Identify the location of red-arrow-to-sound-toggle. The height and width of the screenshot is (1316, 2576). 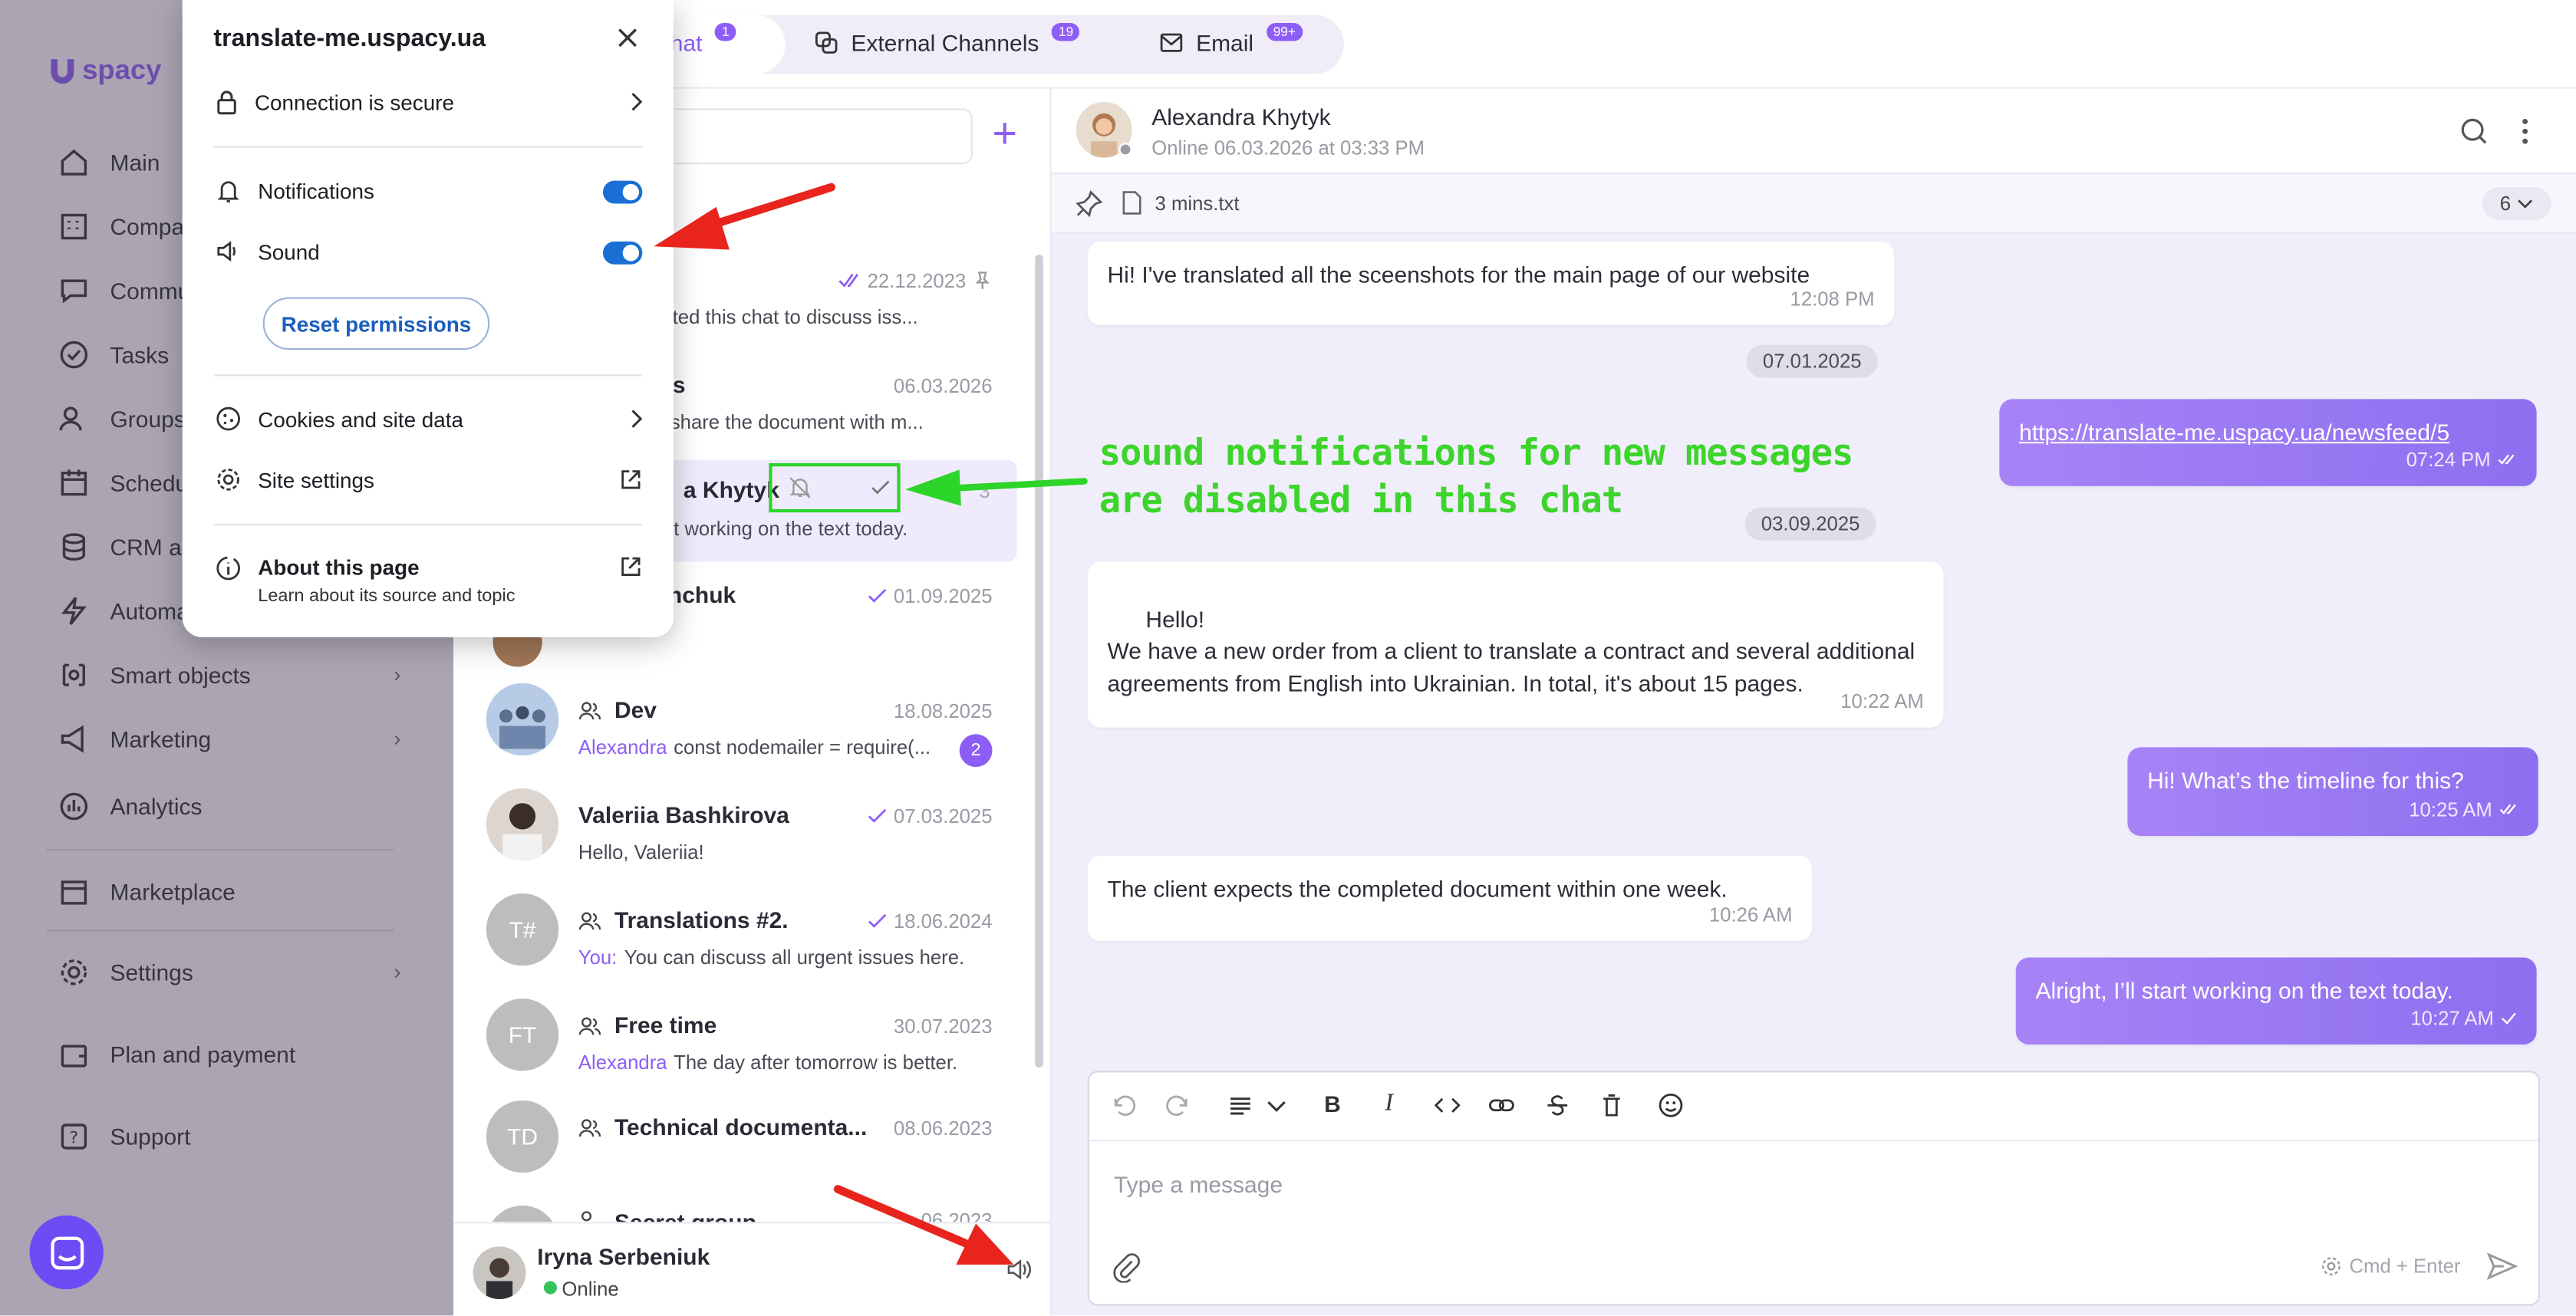
(745, 216).